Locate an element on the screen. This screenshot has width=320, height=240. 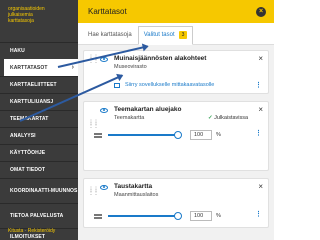
panel-tabs: Hae karttatasoja Valitut tasot 3 is located at coordinates (176, 34).